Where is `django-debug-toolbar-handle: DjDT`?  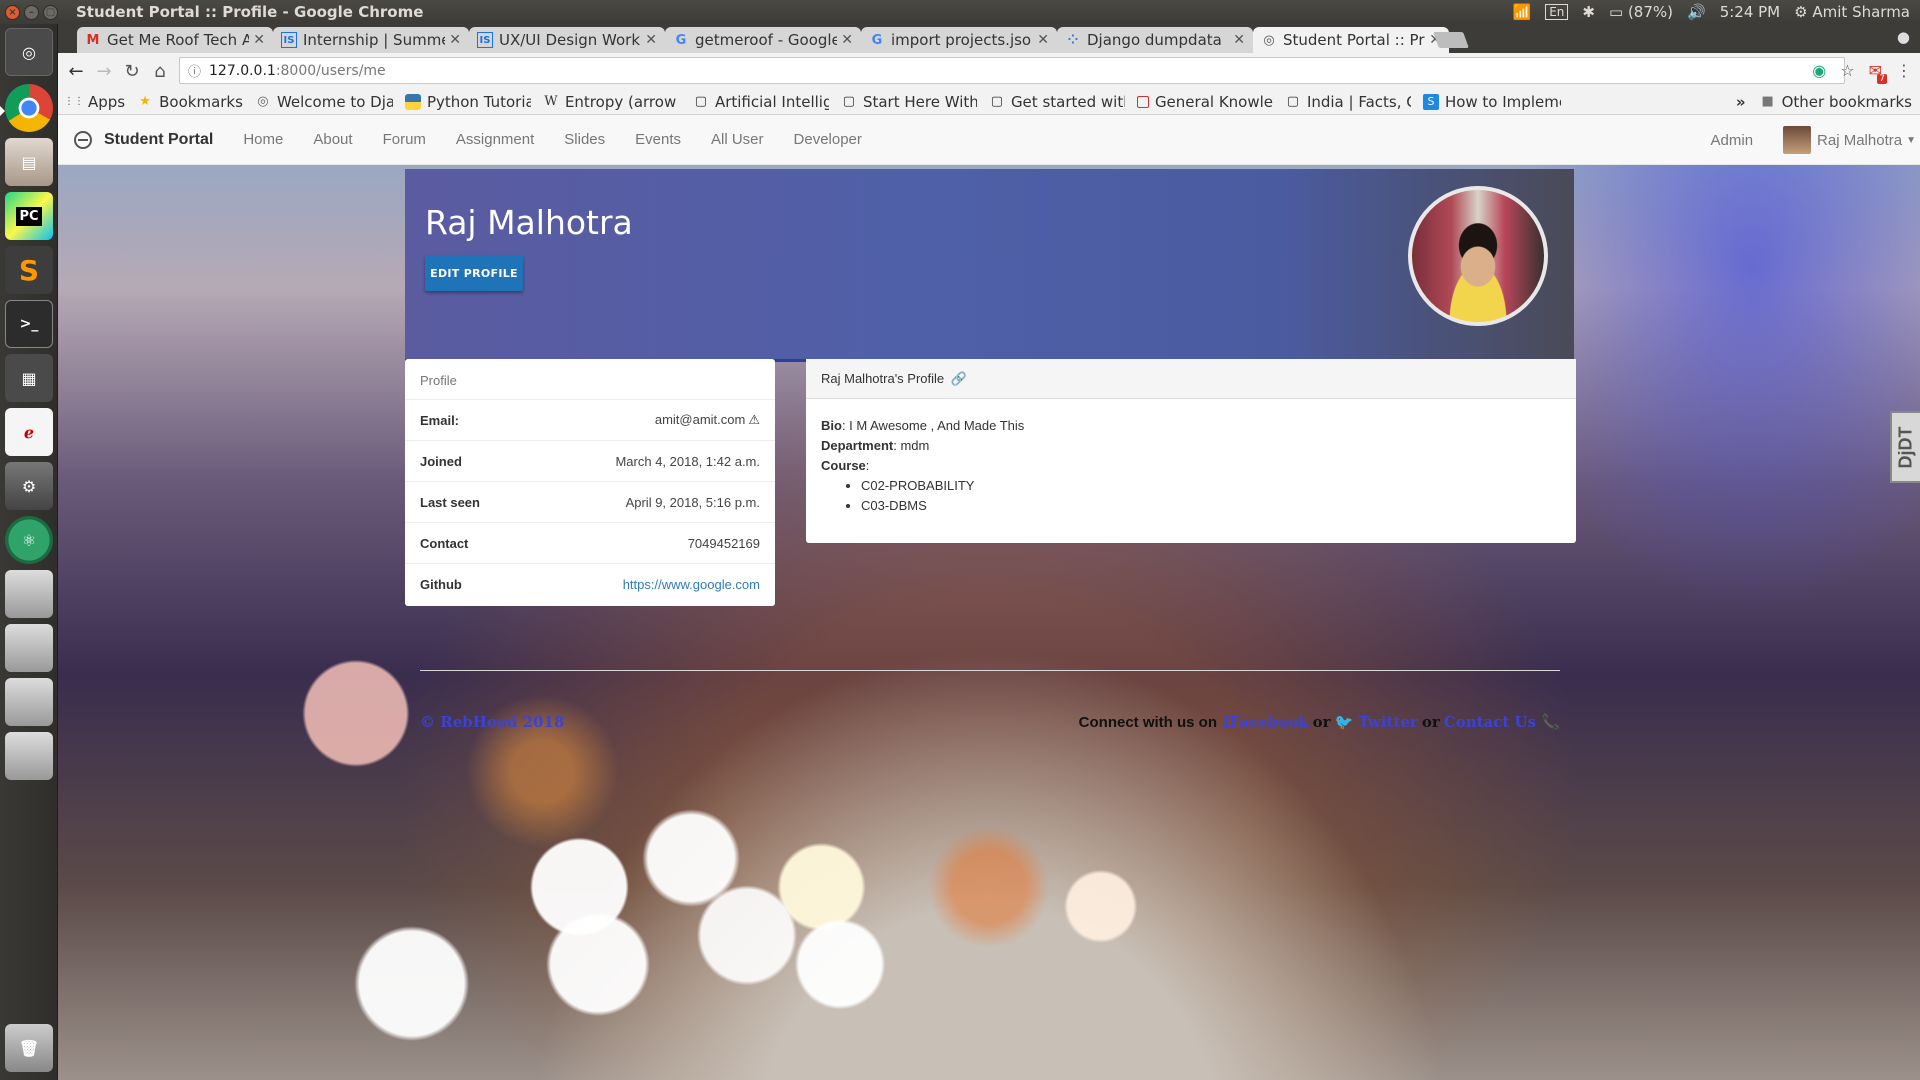 django-debug-toolbar-handle: DjDT is located at coordinates (1905, 447).